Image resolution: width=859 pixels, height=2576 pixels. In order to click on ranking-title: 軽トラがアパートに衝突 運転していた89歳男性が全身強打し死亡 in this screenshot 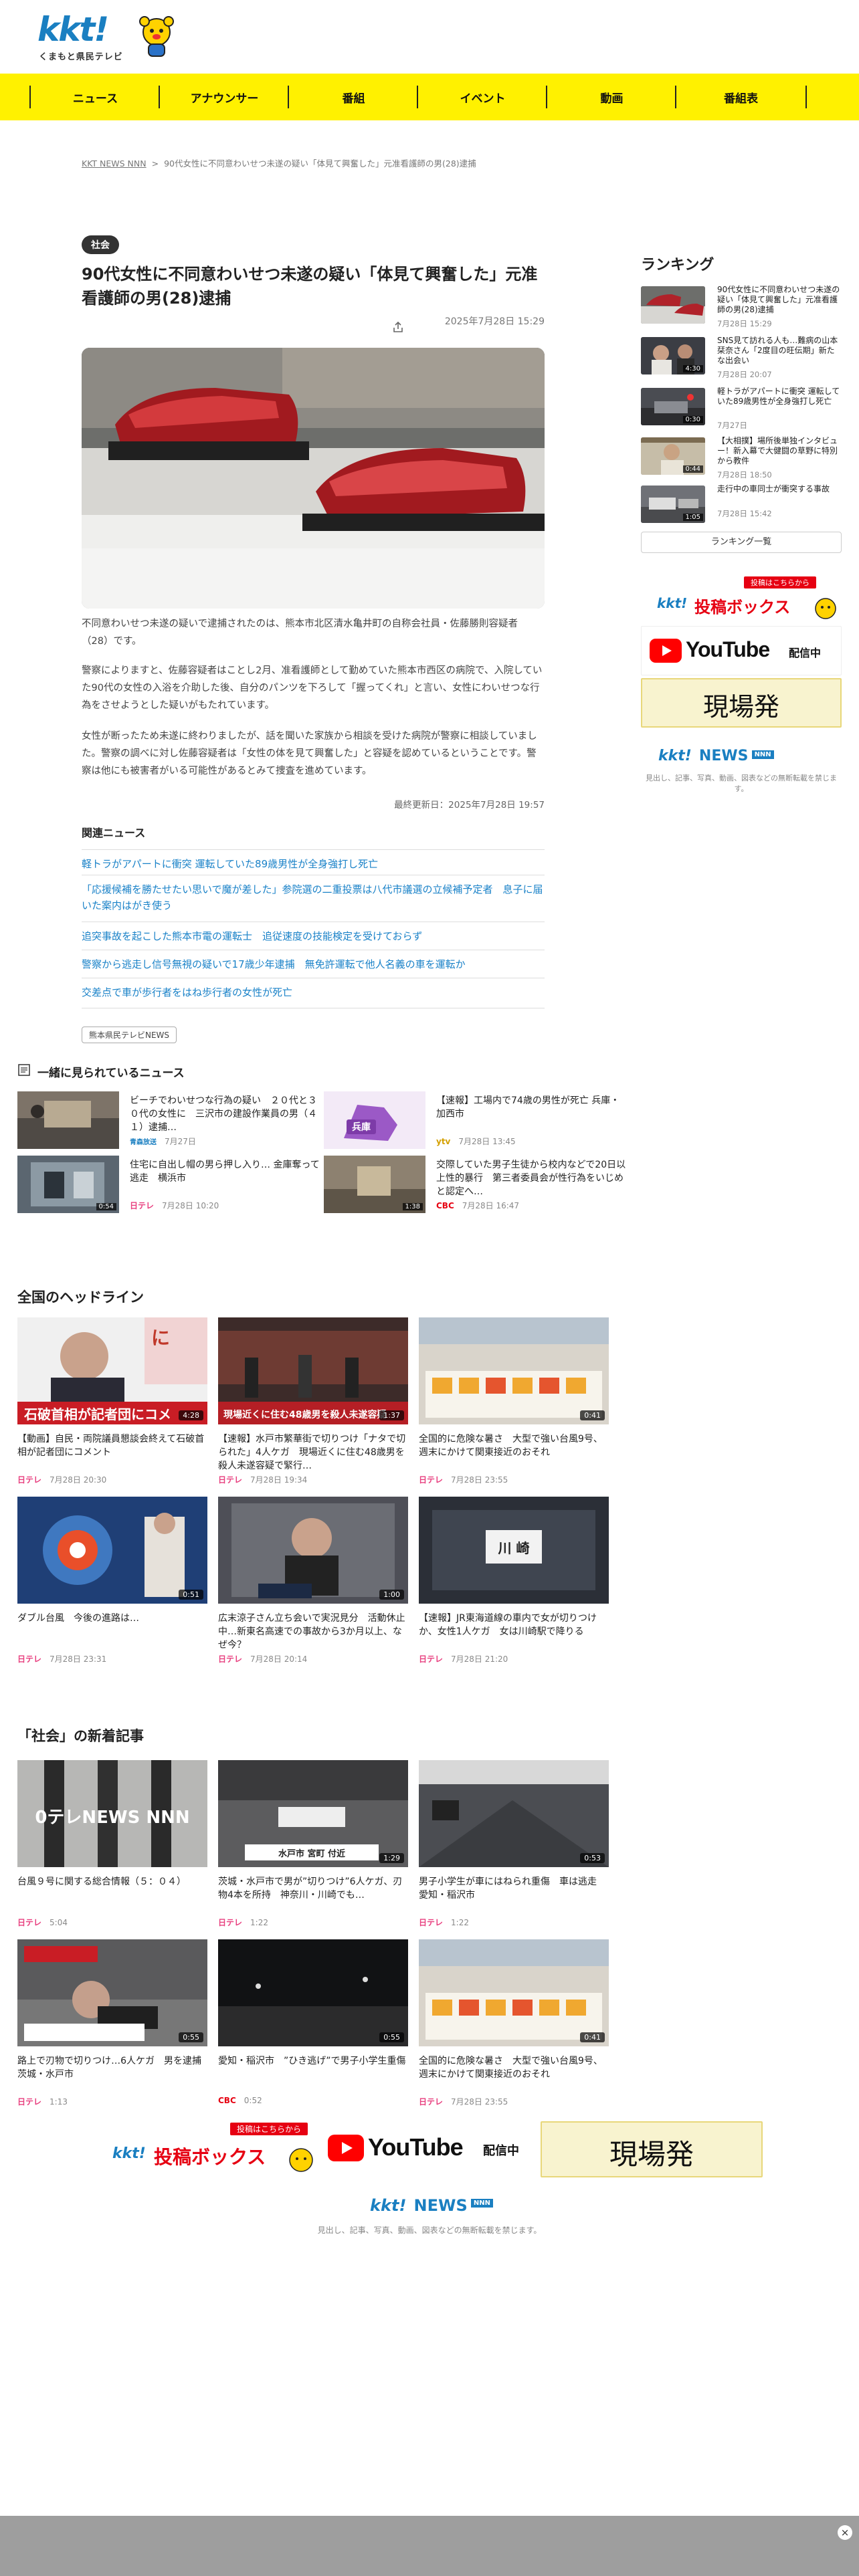, I will do `click(779, 397)`.